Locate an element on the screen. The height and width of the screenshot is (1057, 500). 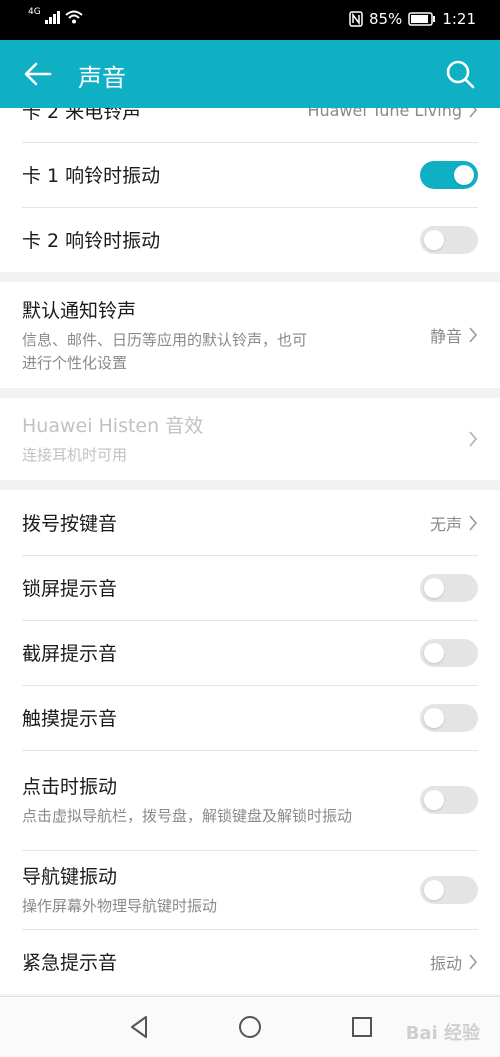
nav-home-icon is located at coordinates (250, 1027).